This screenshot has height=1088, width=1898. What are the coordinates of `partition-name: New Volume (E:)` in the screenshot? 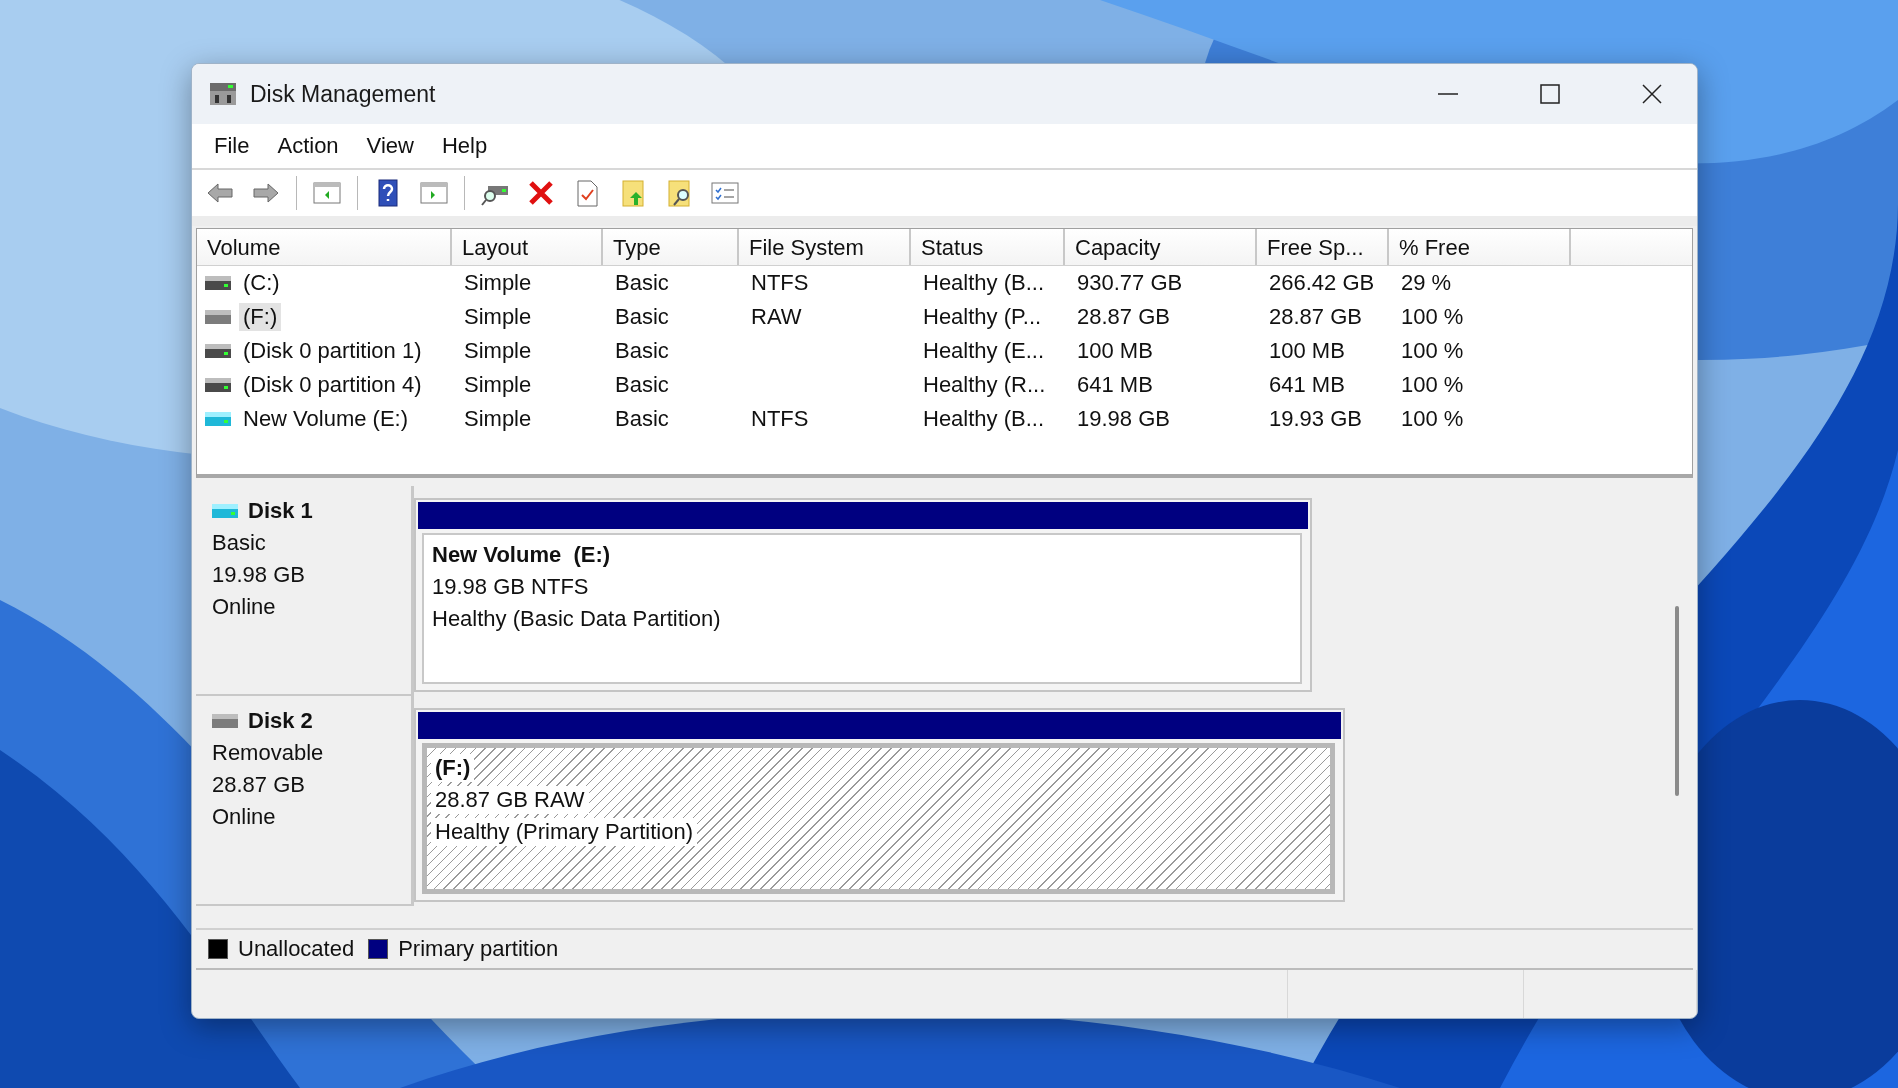 It's located at (521, 555).